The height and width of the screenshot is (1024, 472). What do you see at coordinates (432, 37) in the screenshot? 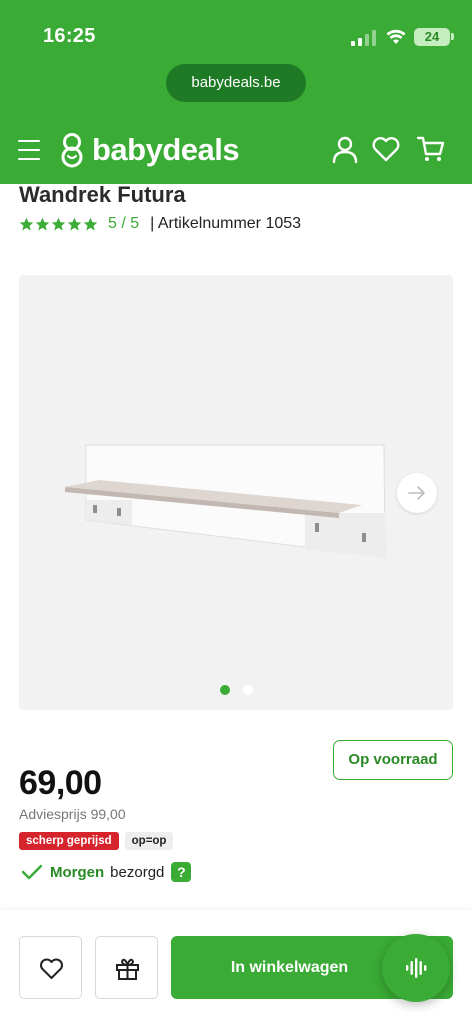
I see `battery-indicator: 24` at bounding box center [432, 37].